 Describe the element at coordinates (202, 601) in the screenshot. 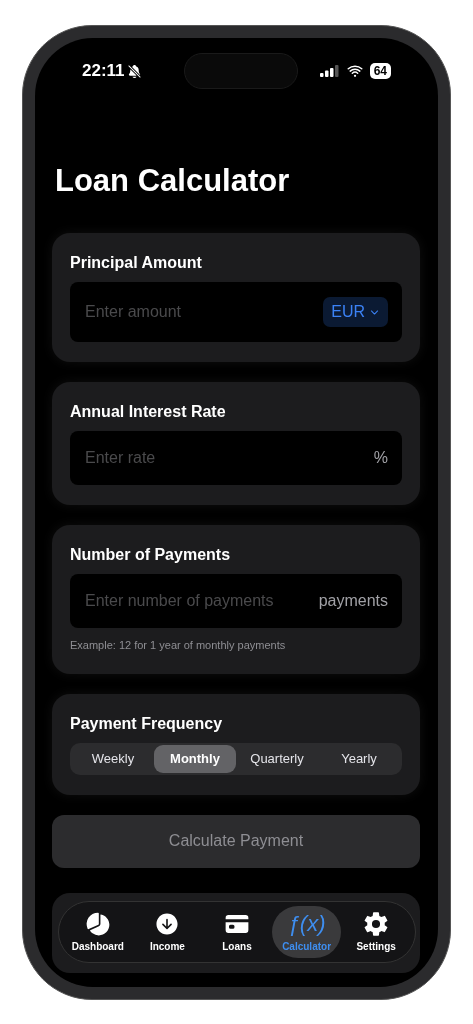

I see `input-field: Enter number of payments` at that location.